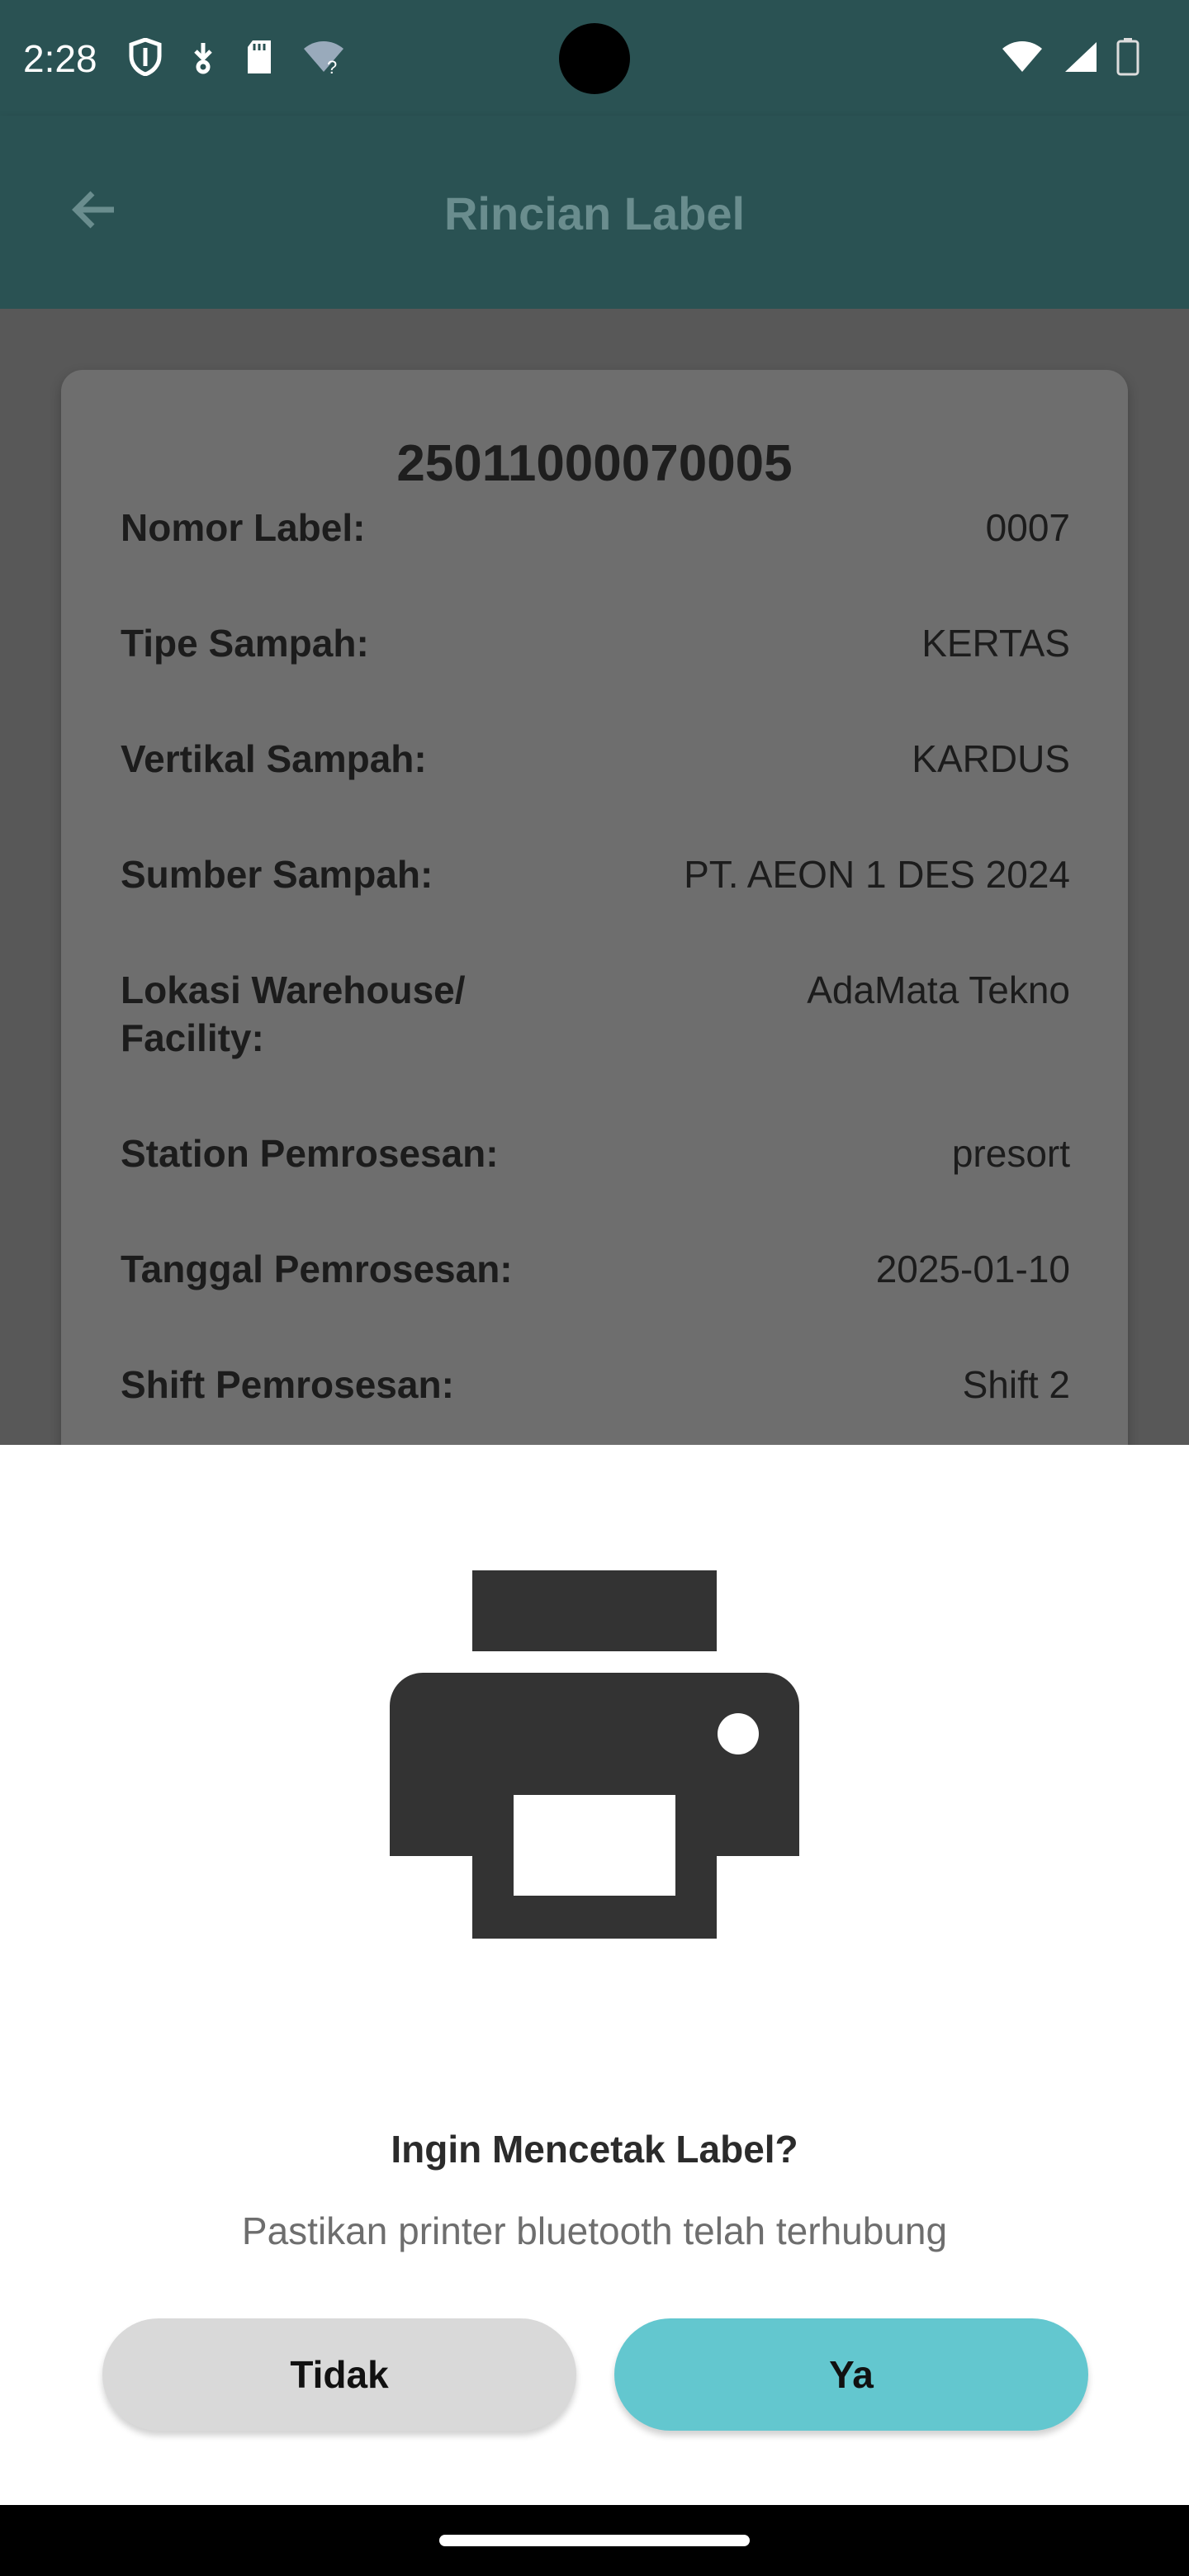  What do you see at coordinates (274, 758) in the screenshot?
I see `detail-key: Vertikal Sampah:` at bounding box center [274, 758].